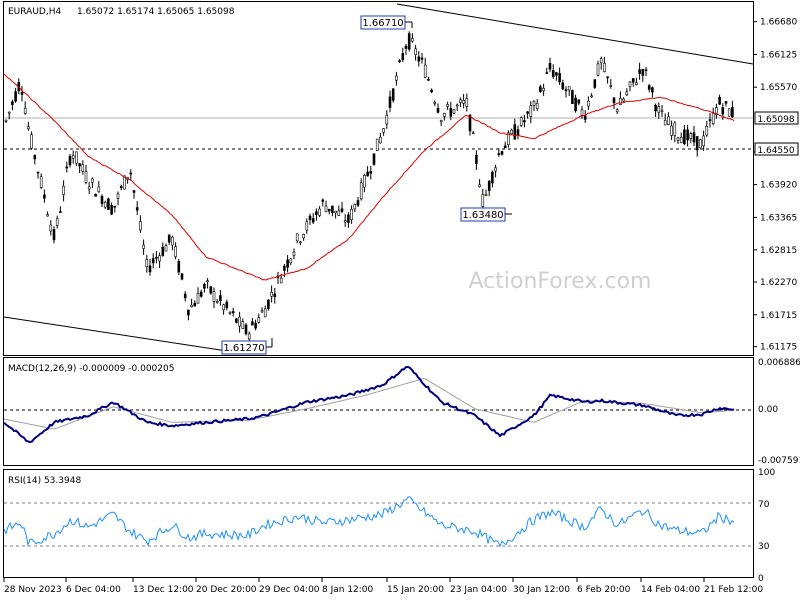 This screenshot has width=800, height=604. Describe the element at coordinates (766, 473) in the screenshot. I see `rsi-tick-label: 100` at that location.